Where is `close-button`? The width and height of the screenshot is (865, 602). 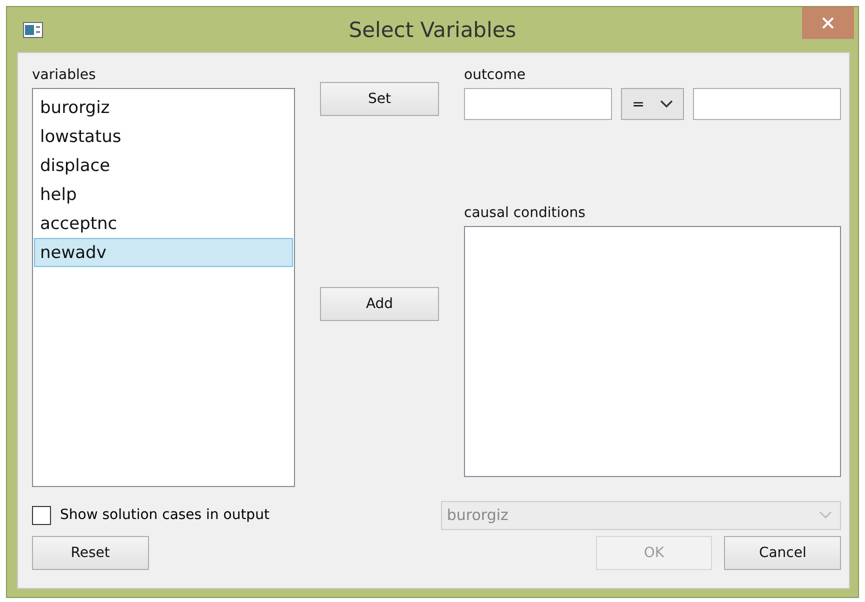 close-button is located at coordinates (828, 23).